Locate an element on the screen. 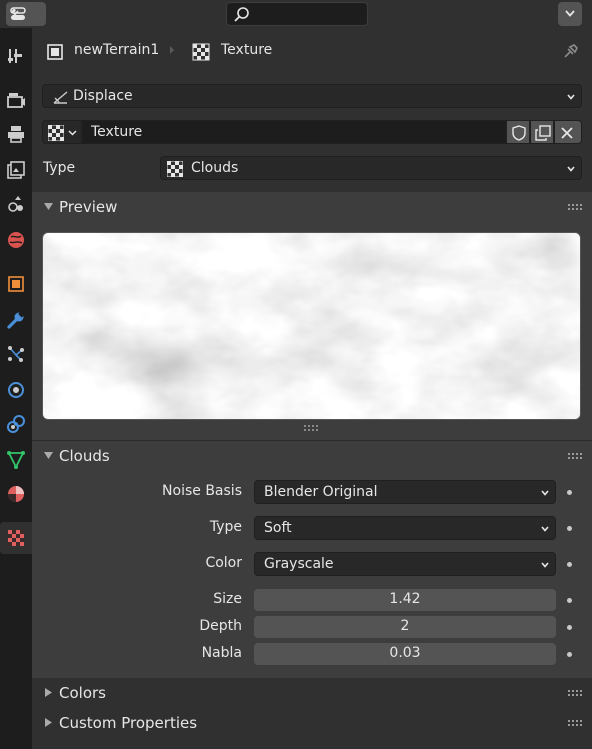 The height and width of the screenshot is (749, 592). chevron-right-icon is located at coordinates (172, 50).